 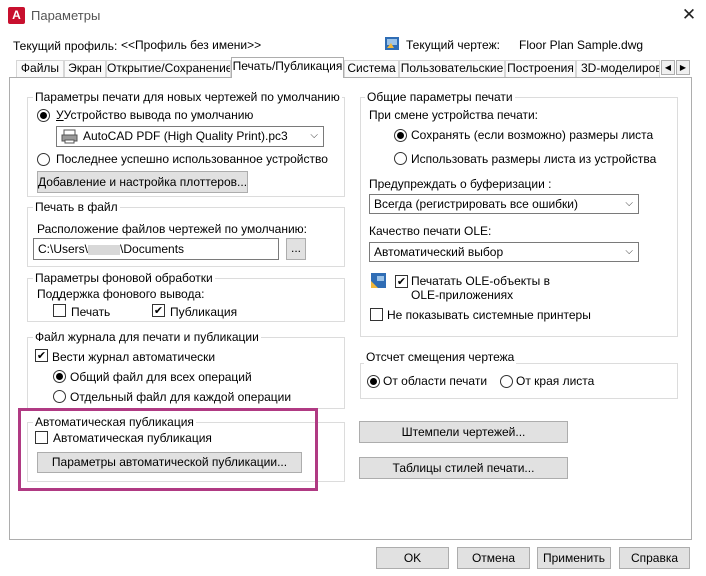 I want to click on auto-log-label: Вести журнал автоматически, so click(x=134, y=357).